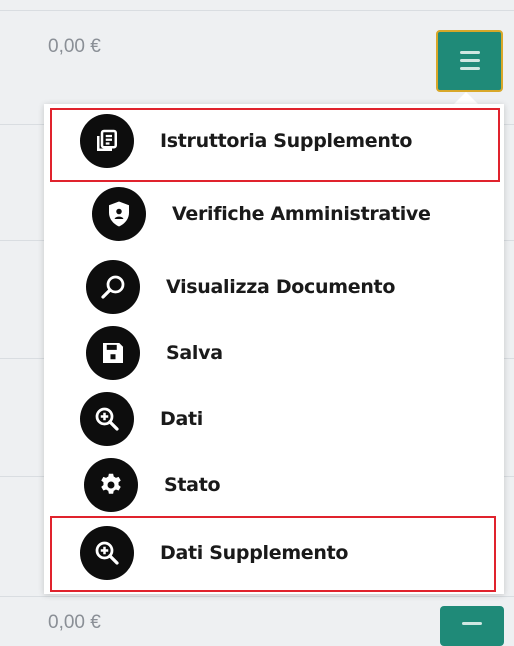 The height and width of the screenshot is (646, 514). I want to click on menu-item-dati-supplemento: Dati Supplemento, so click(274, 553).